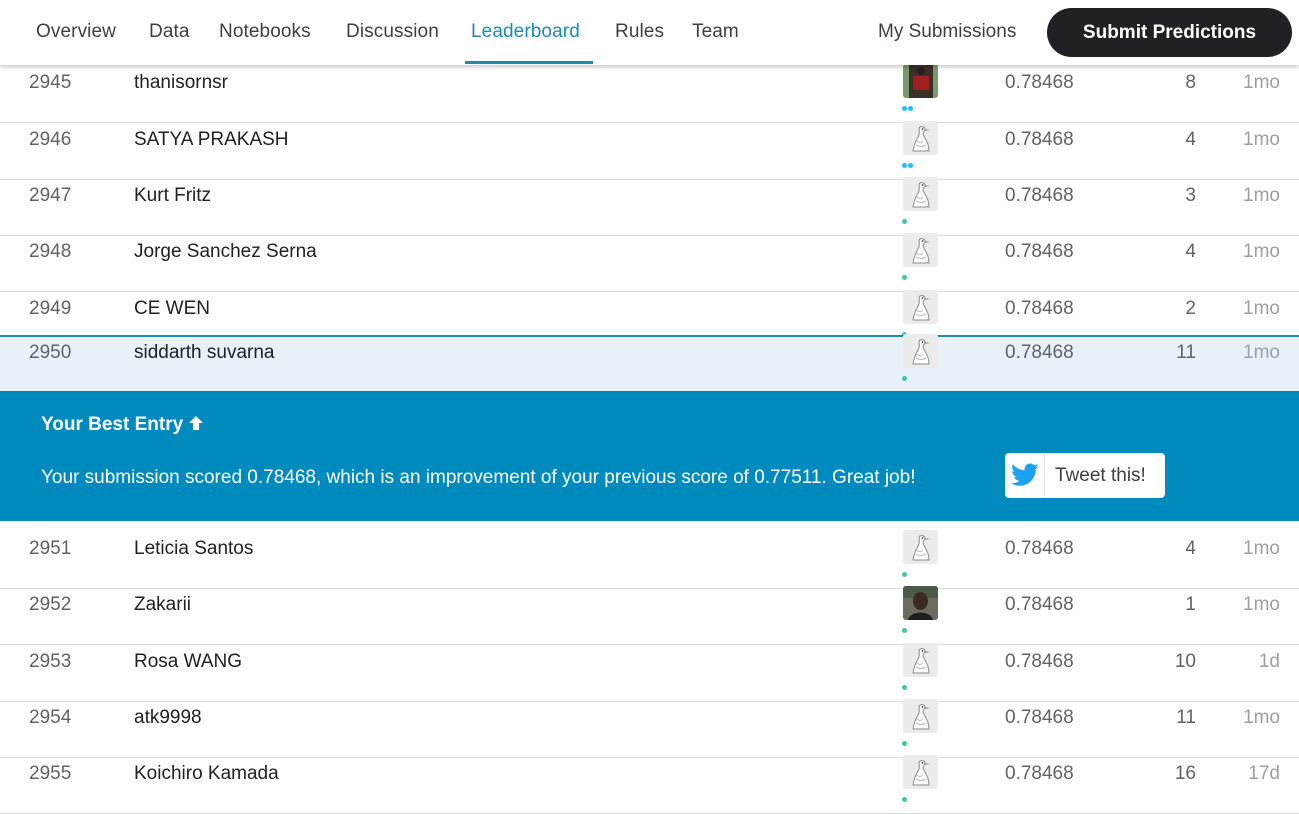 The height and width of the screenshot is (814, 1299). Describe the element at coordinates (181, 83) in the screenshot. I see `user-name: thanisornsr` at that location.